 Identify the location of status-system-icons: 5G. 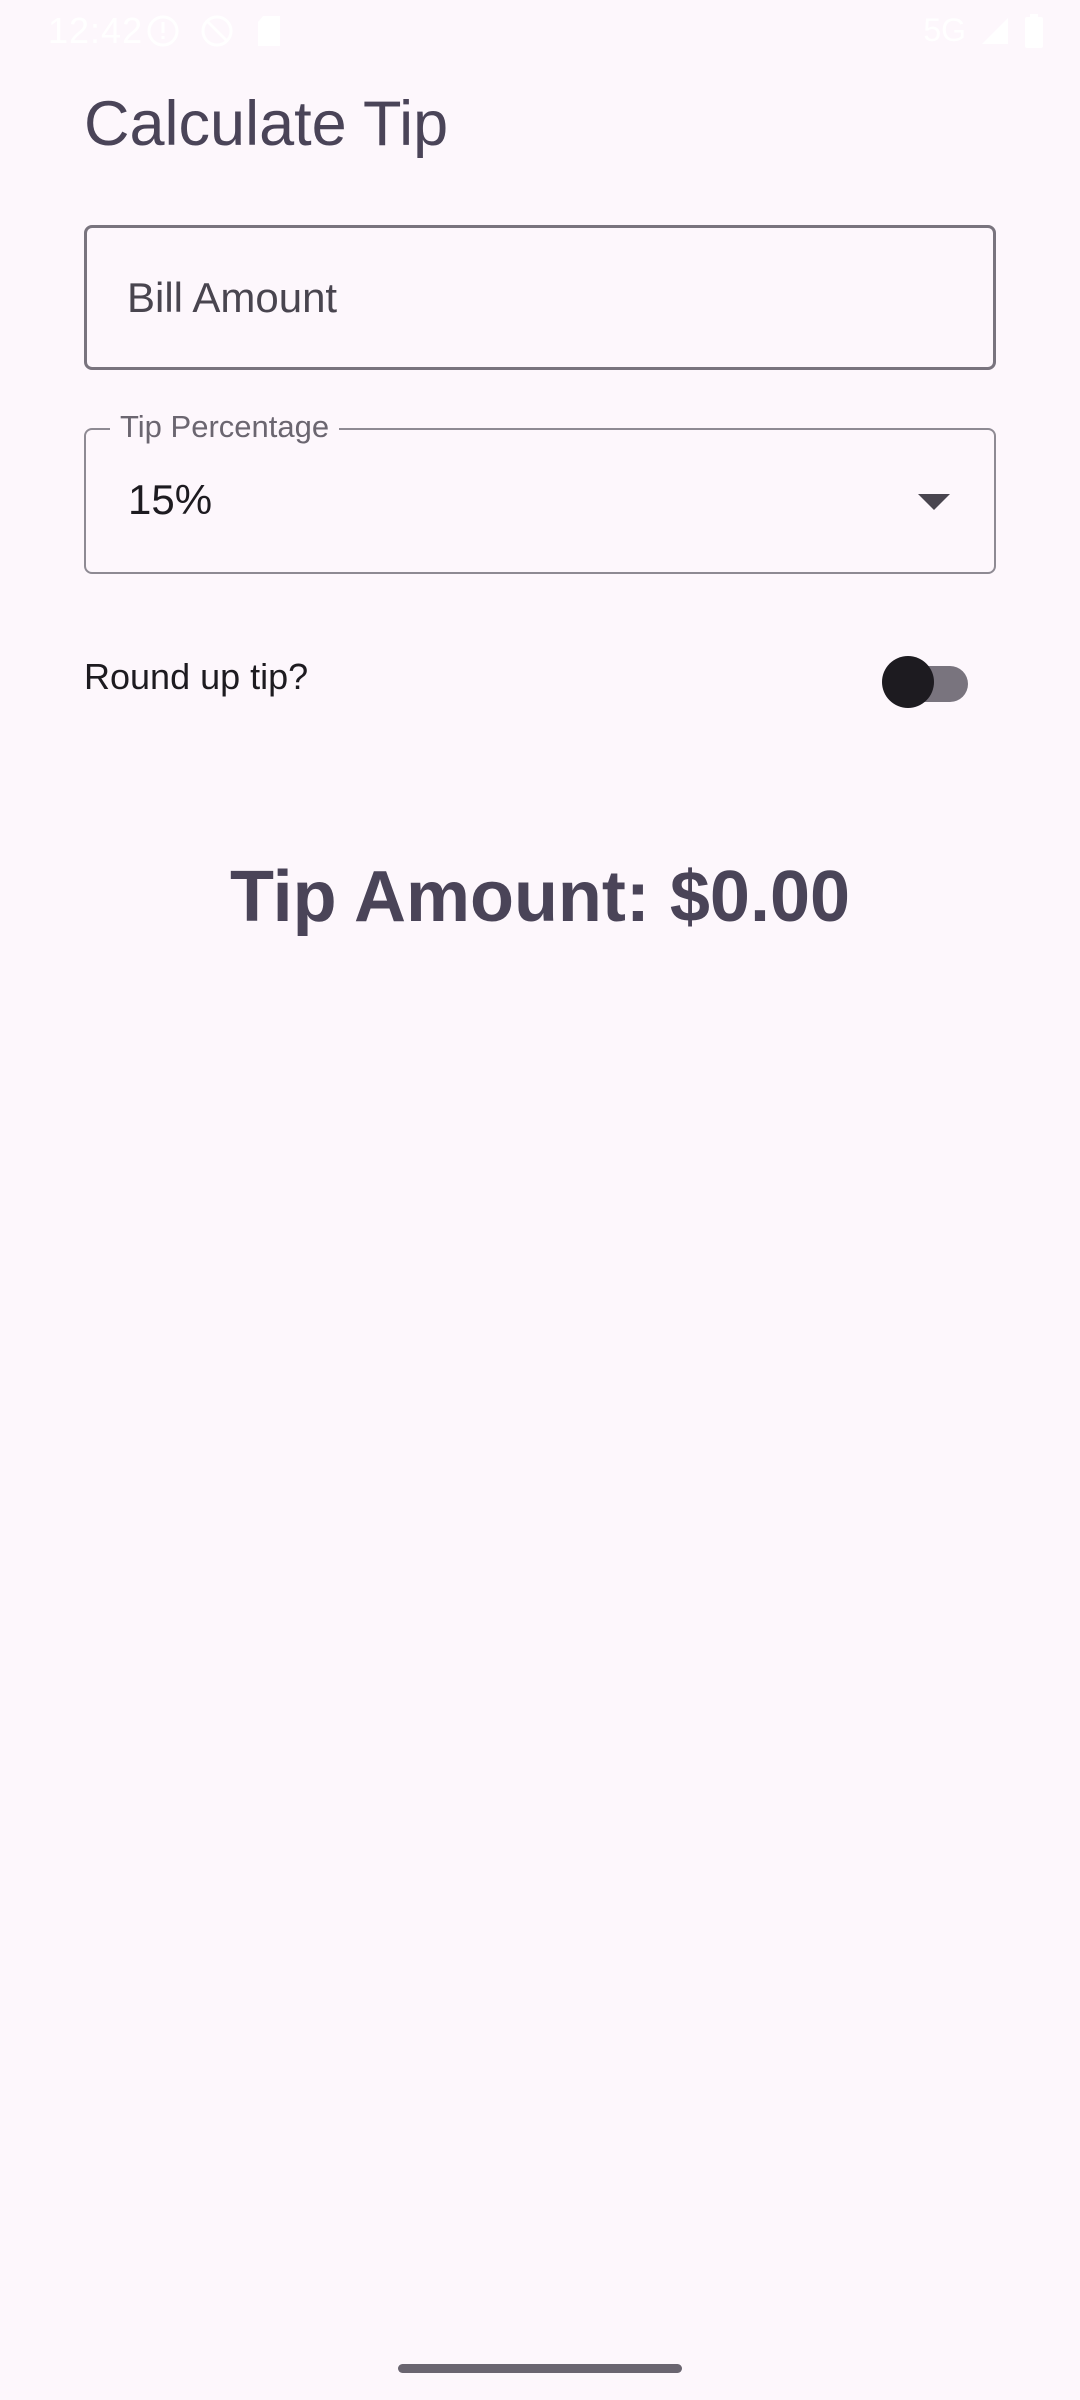
(983, 30).